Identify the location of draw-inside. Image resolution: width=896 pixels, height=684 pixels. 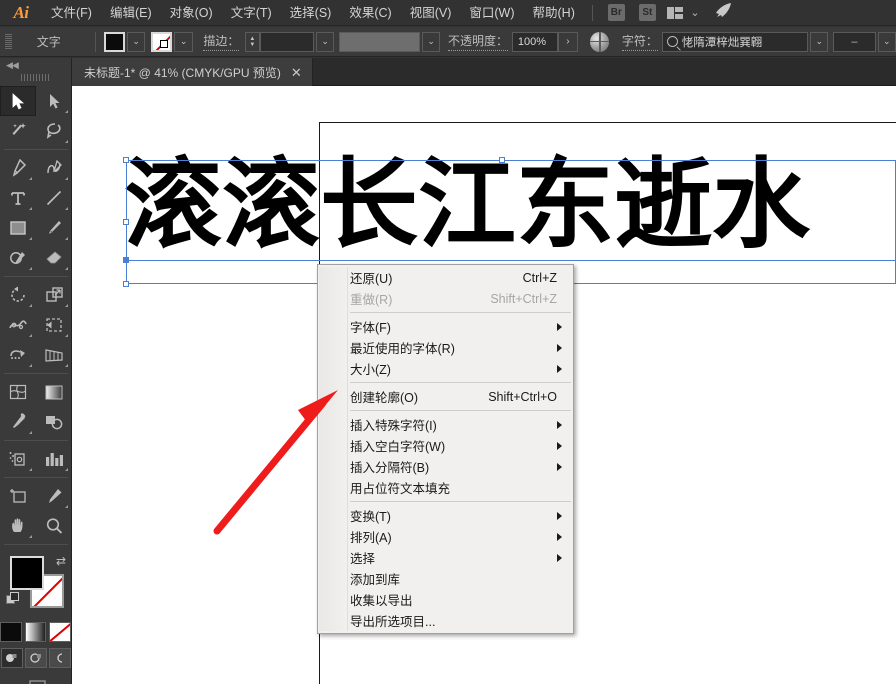
(59, 658).